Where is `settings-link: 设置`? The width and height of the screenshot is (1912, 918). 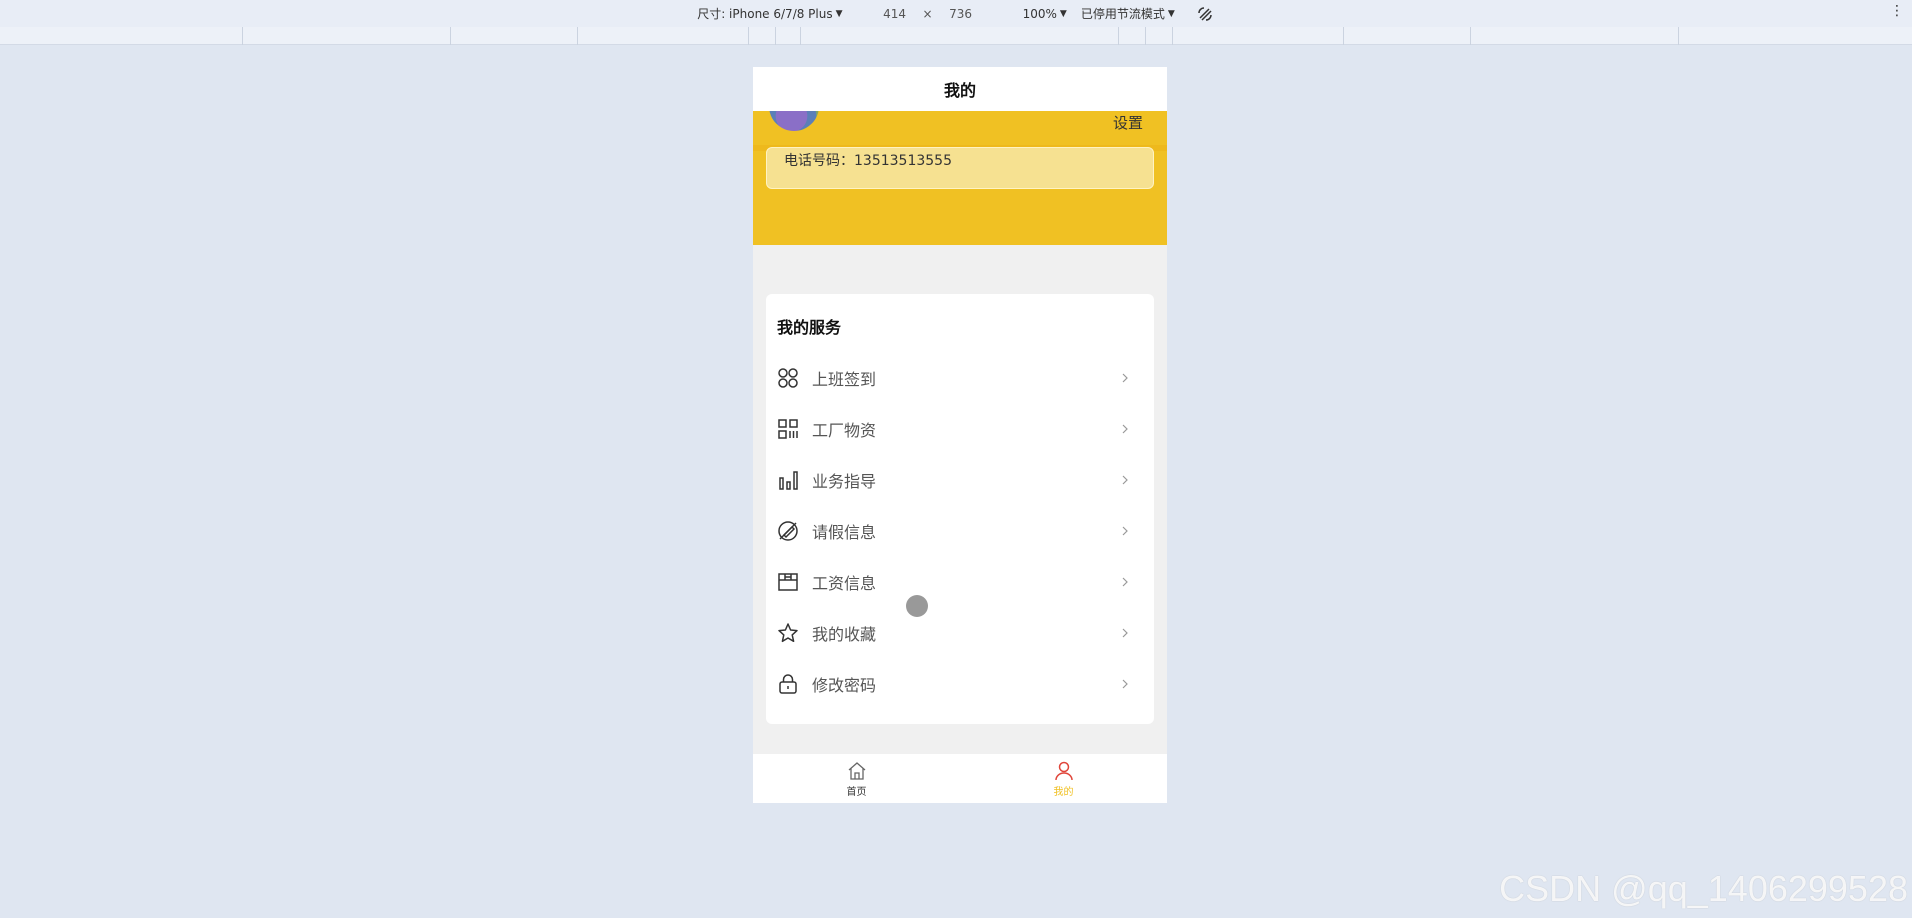 settings-link: 设置 is located at coordinates (1128, 122).